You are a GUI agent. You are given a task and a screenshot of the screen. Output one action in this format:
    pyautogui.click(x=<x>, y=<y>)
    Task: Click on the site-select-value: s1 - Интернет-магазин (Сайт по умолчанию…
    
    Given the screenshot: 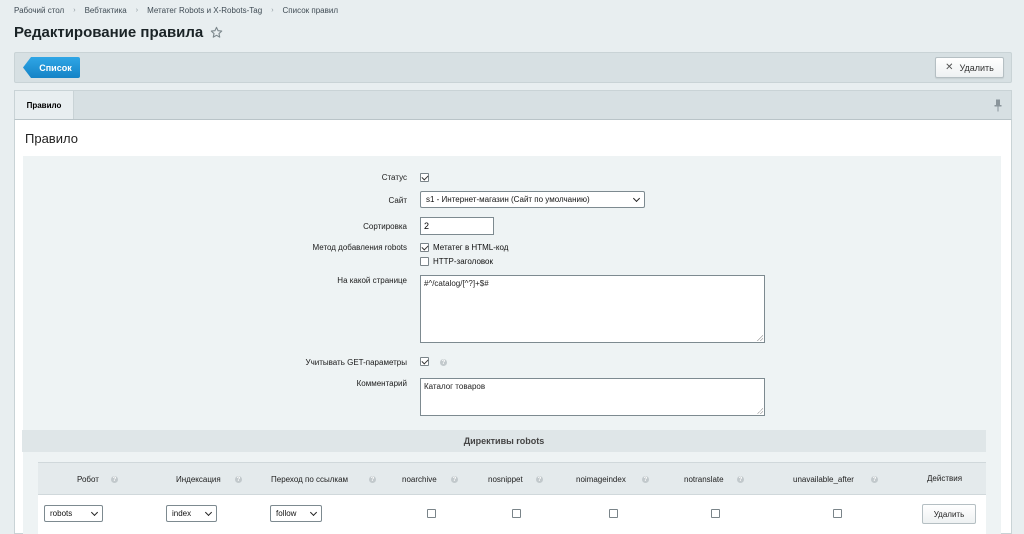 What is the action you would take?
    pyautogui.click(x=508, y=199)
    